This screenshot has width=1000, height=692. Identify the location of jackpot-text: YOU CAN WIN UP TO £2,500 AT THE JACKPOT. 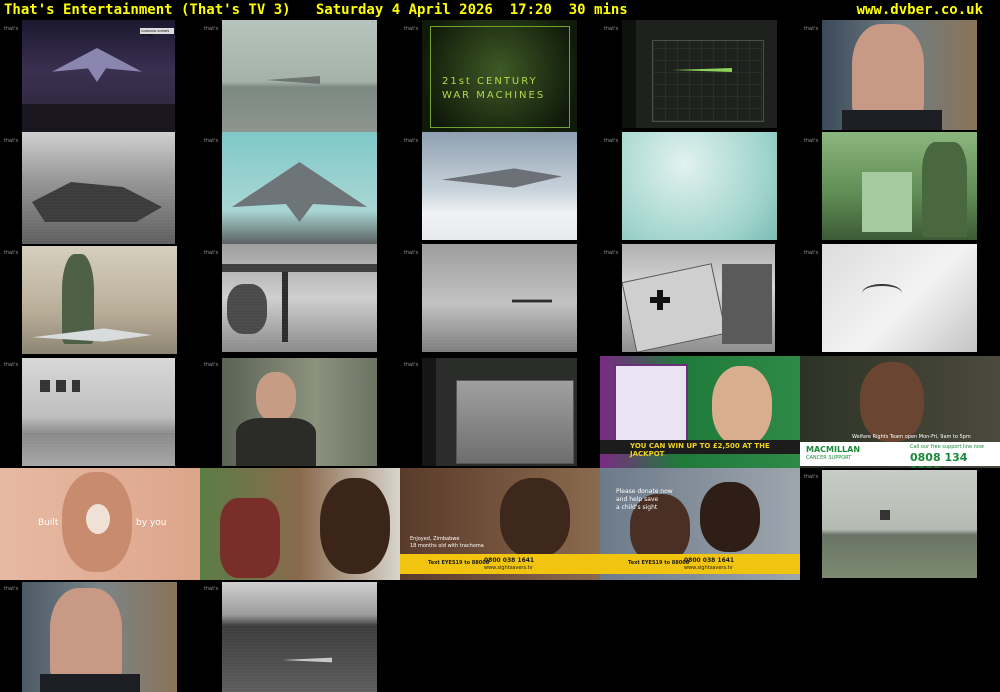
(700, 450).